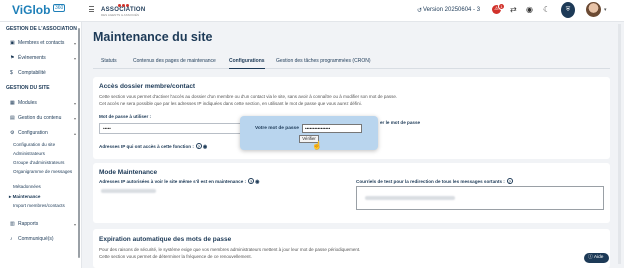 The width and height of the screenshot is (624, 268). What do you see at coordinates (28, 88) in the screenshot?
I see `sidebar-section-site: GESTION DU SITE` at bounding box center [28, 88].